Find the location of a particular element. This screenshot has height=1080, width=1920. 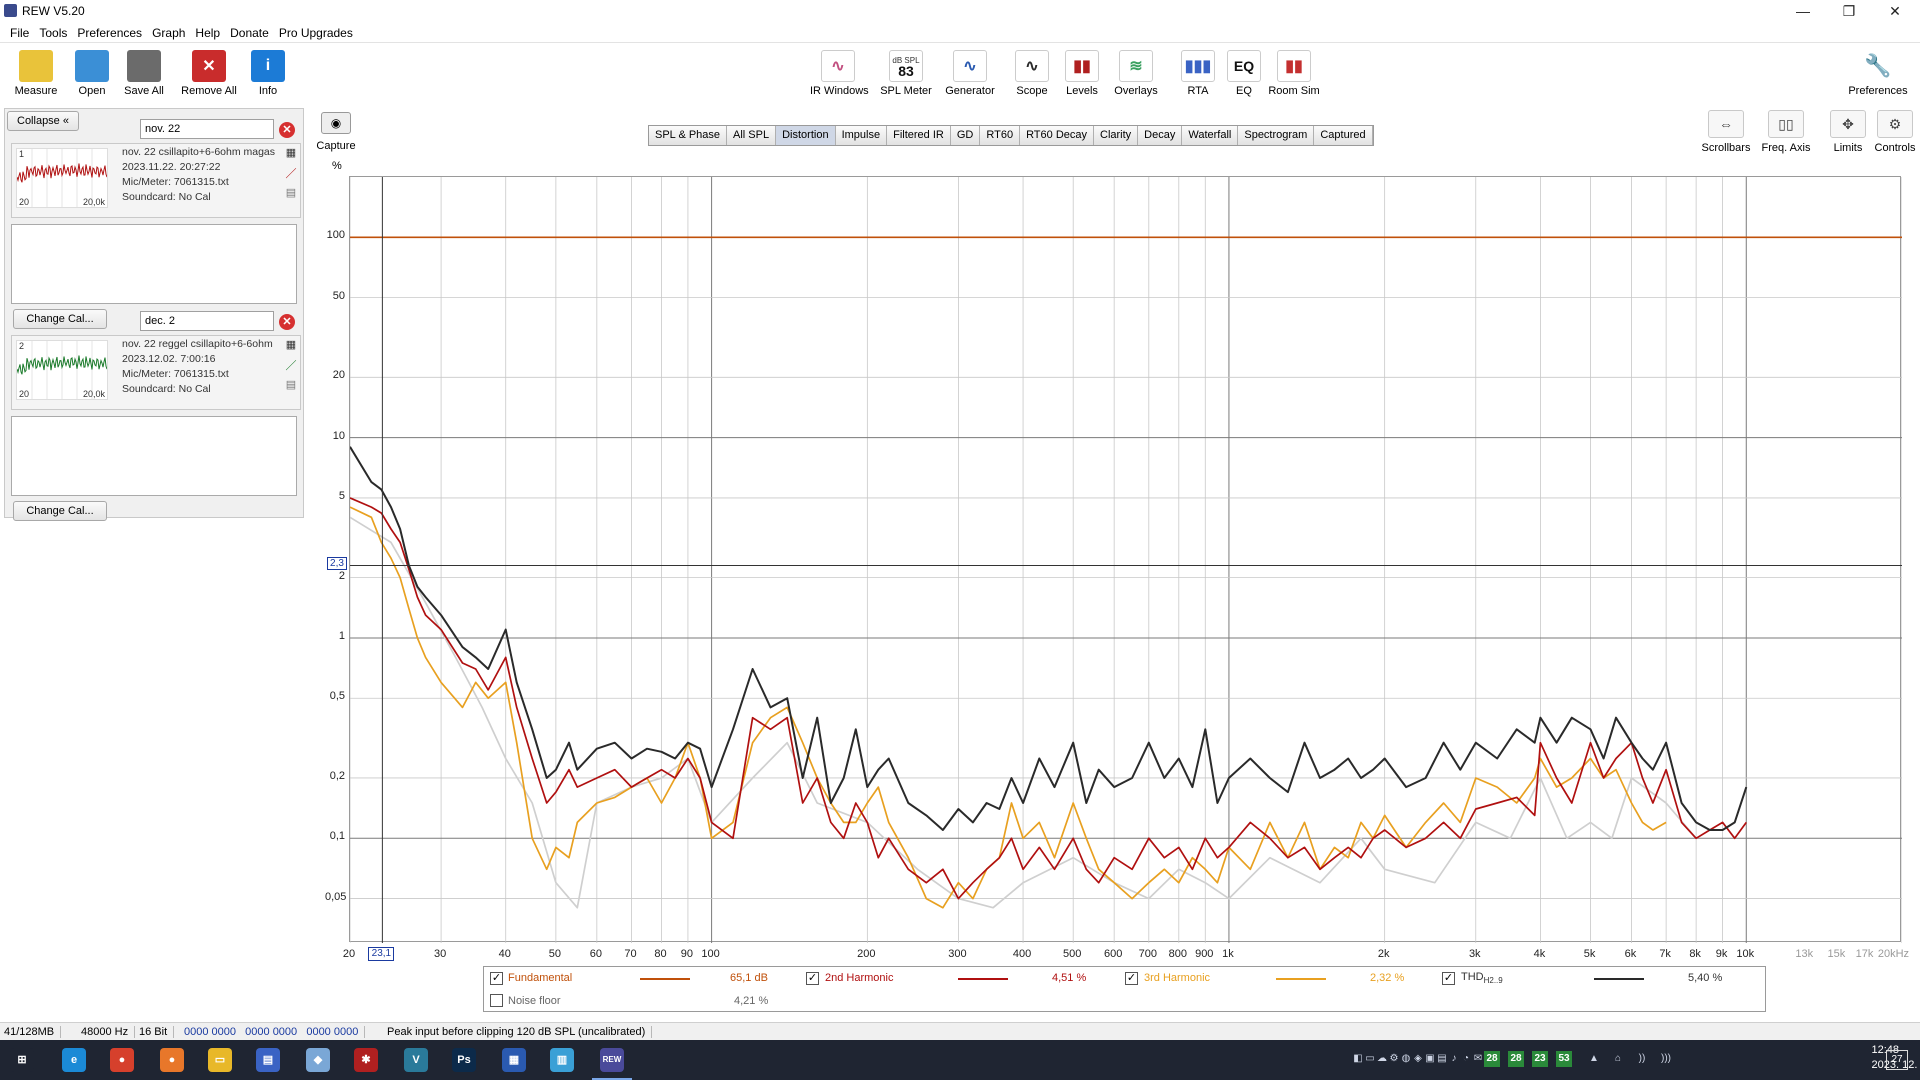

generator-button: ∿ Generator is located at coordinates (970, 73).